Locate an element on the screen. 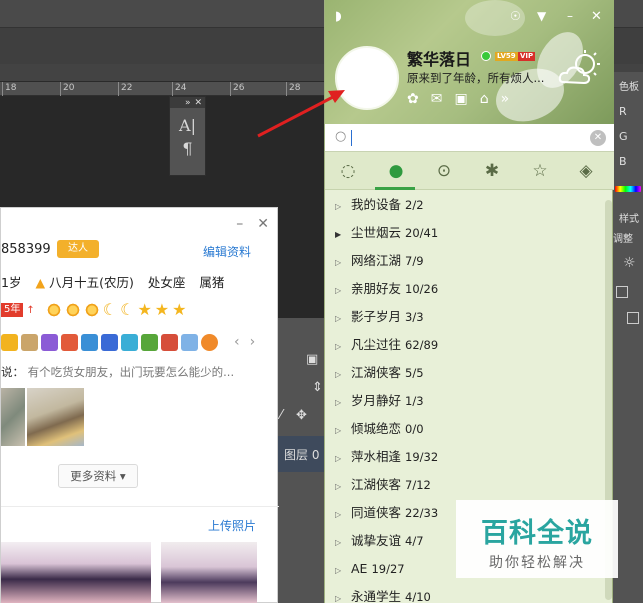  image-icon: ▣ is located at coordinates (312, 359).